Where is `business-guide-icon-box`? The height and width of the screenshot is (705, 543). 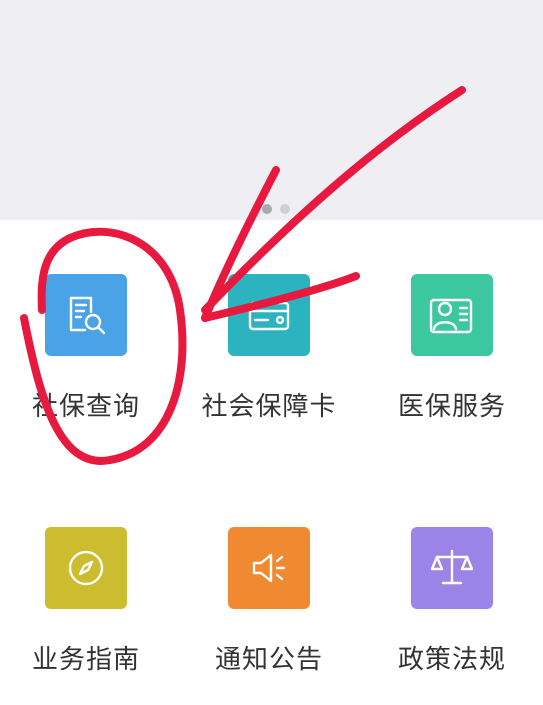
business-guide-icon-box is located at coordinates (86, 568).